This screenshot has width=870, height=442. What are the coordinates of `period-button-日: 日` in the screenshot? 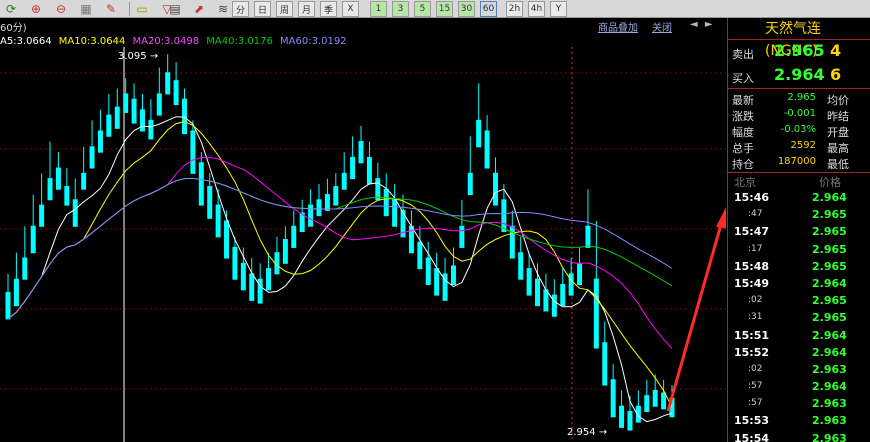 It's located at (262, 9).